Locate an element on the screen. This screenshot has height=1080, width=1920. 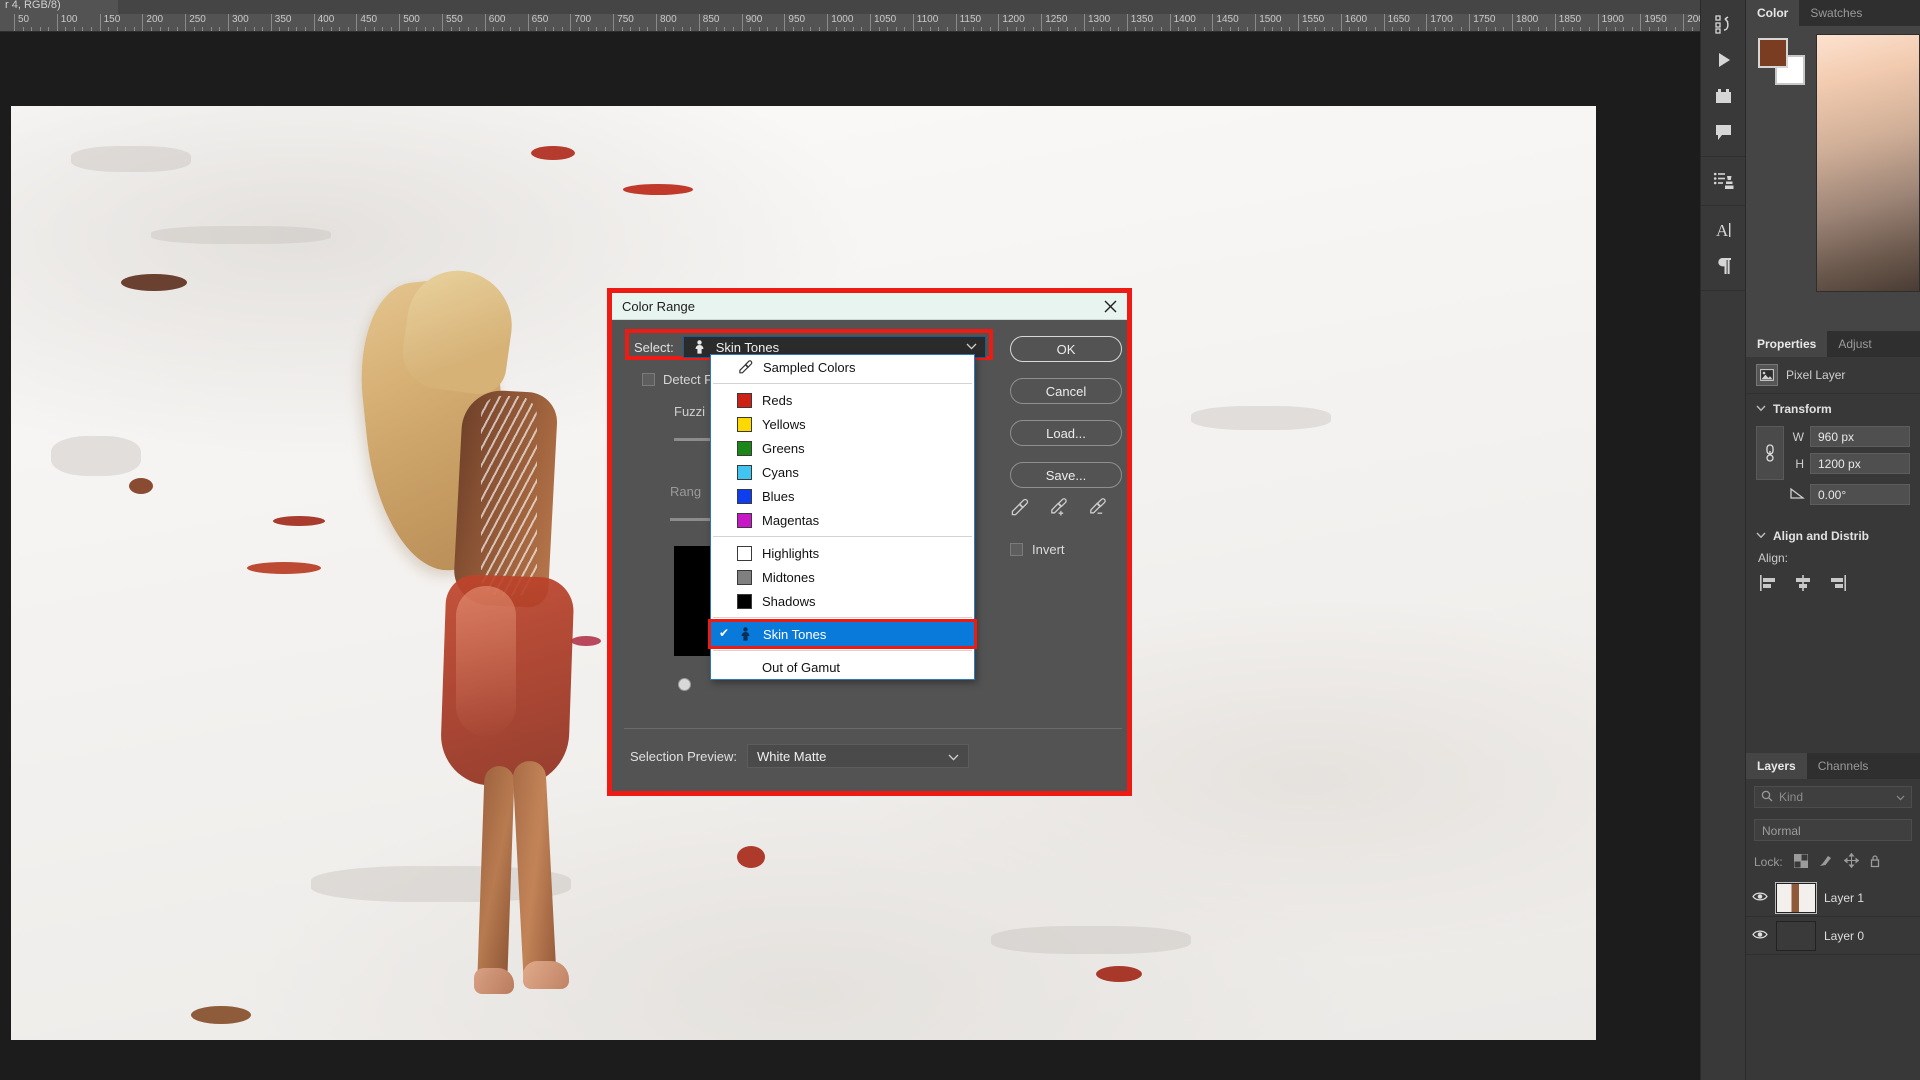
ruler-tick: 1800 is located at coordinates (1525, 22).